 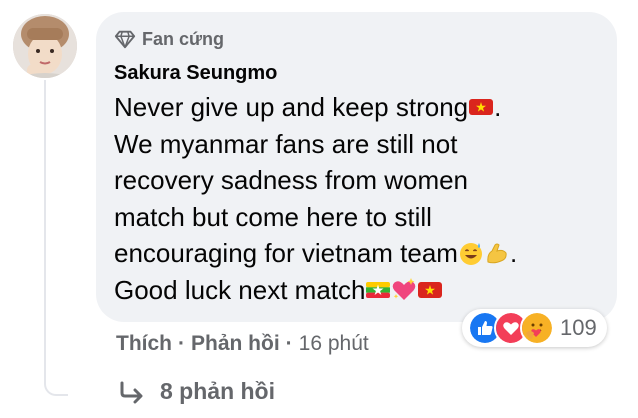 I want to click on like-button: Thích, so click(x=144, y=344).